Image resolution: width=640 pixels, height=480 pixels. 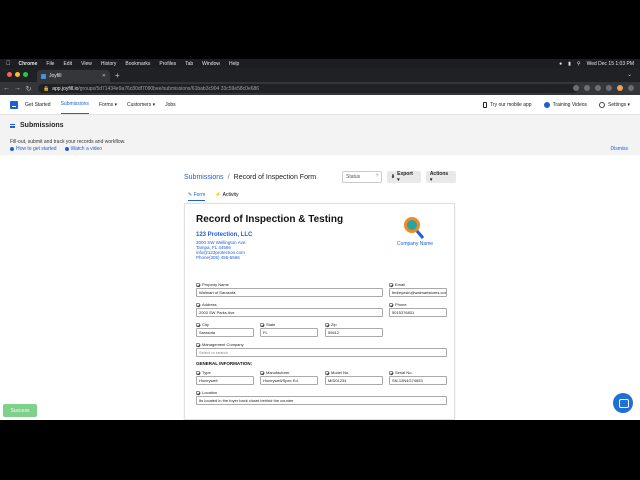 What do you see at coordinates (598, 88) in the screenshot?
I see `extension-icon` at bounding box center [598, 88].